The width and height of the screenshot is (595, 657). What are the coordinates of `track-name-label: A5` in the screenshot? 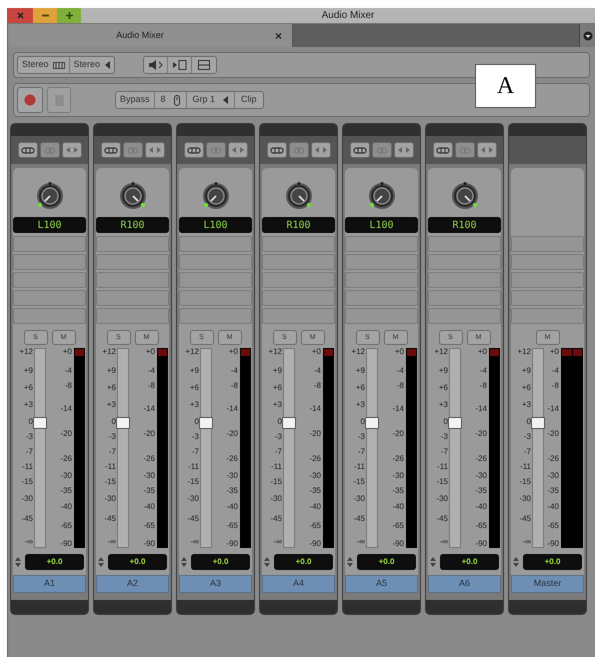 It's located at (381, 584).